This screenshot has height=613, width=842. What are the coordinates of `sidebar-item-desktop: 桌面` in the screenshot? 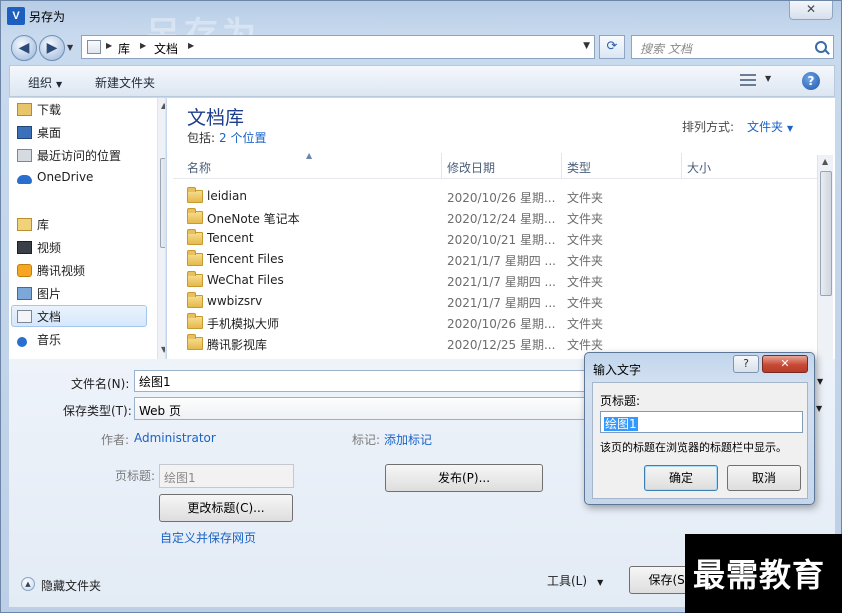 It's located at (39, 134).